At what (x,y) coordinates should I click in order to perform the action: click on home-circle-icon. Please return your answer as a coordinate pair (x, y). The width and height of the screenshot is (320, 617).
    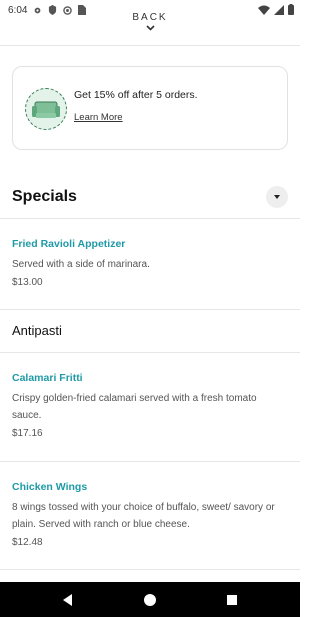
    Looking at the image, I should click on (150, 600).